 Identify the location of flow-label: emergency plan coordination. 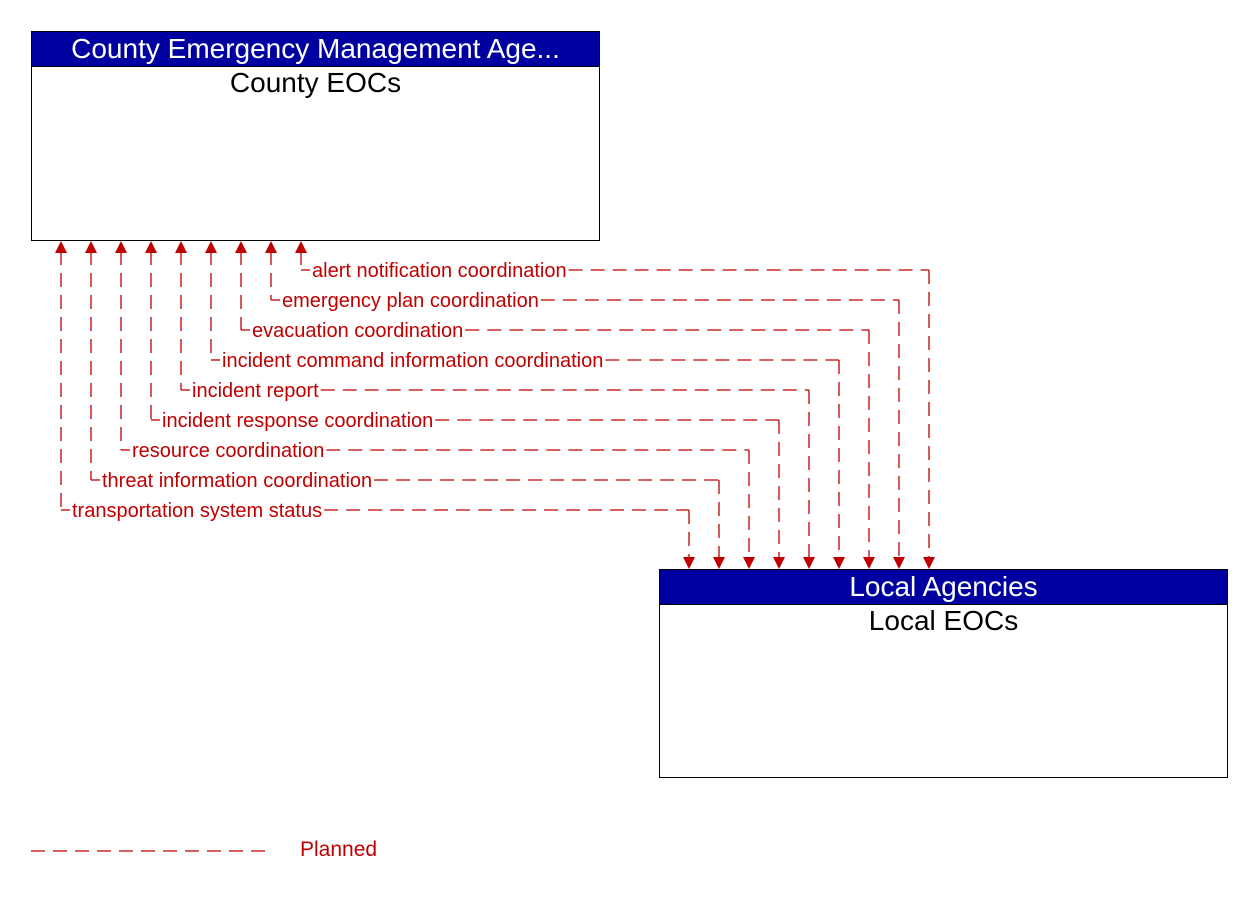
(410, 301).